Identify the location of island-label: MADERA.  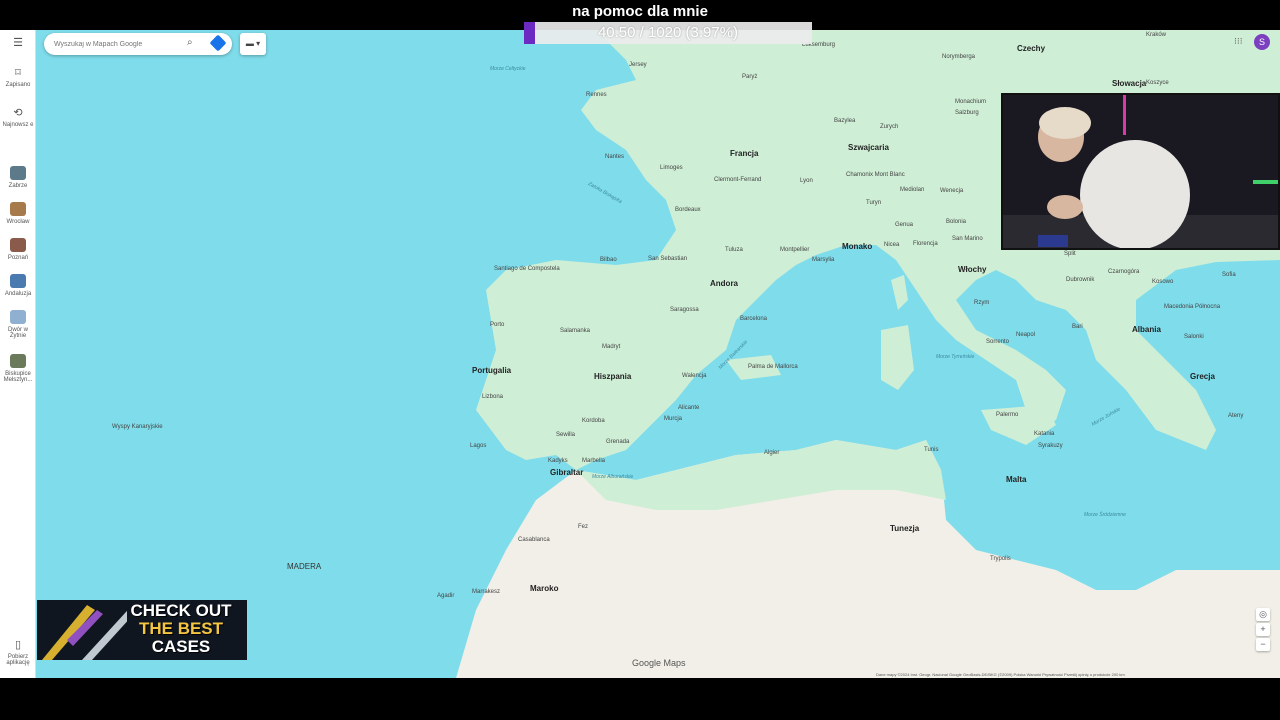
(304, 566).